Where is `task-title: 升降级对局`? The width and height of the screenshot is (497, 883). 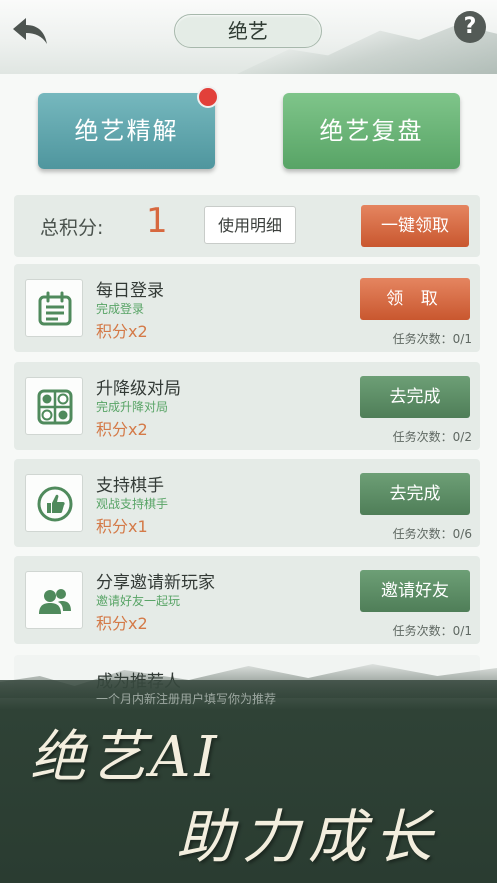 task-title: 升降级对局 is located at coordinates (138, 389).